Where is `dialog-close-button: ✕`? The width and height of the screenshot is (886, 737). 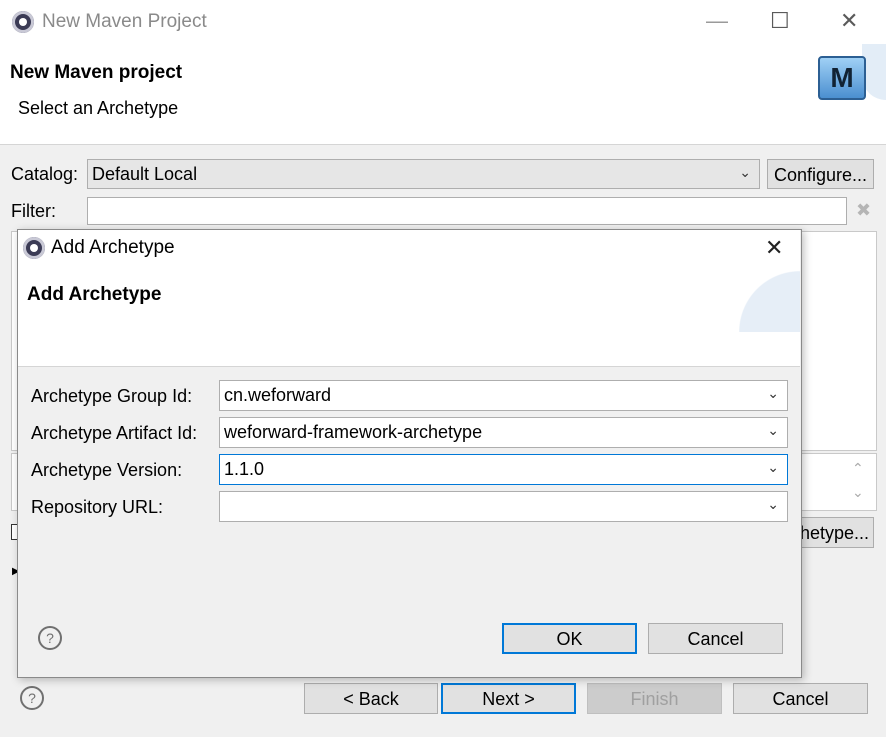 dialog-close-button: ✕ is located at coordinates (774, 248).